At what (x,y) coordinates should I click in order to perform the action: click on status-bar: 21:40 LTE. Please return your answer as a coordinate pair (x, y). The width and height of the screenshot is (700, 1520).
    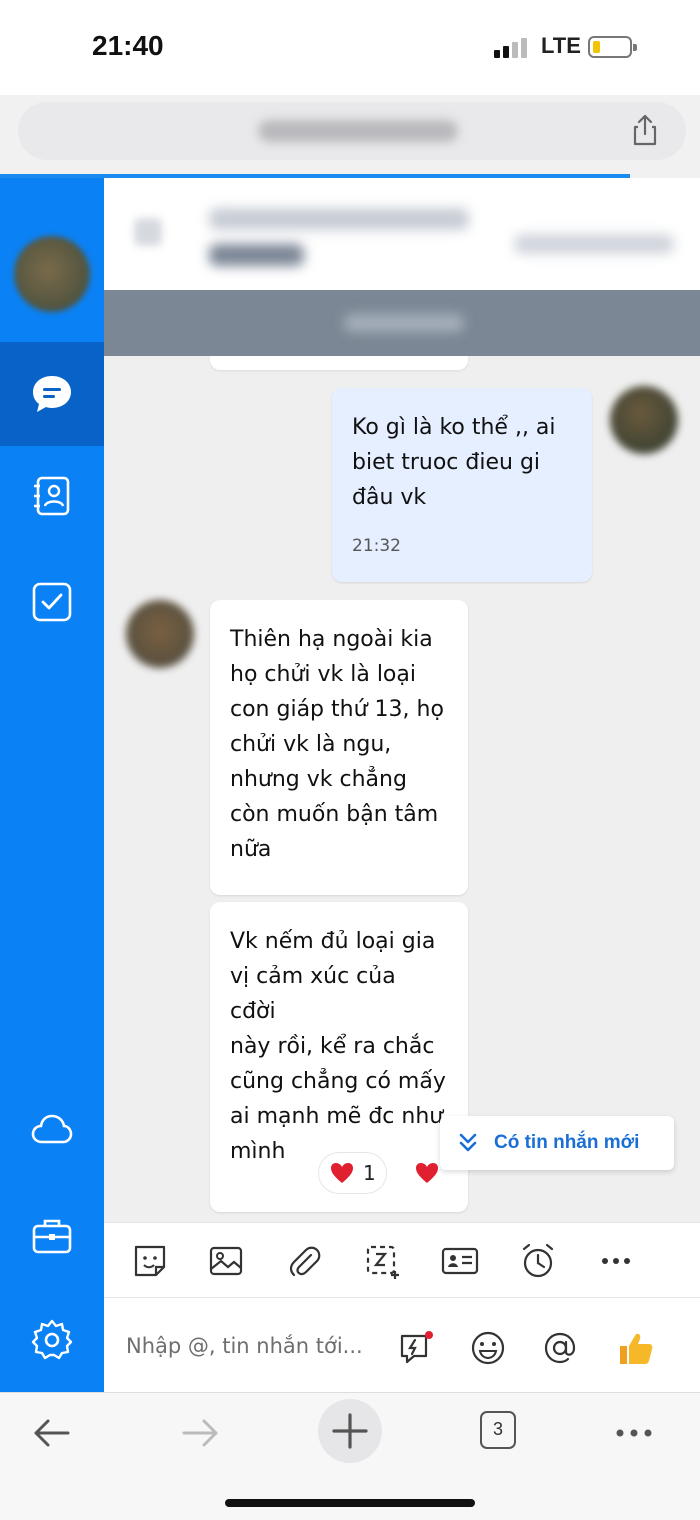
    Looking at the image, I should click on (350, 47).